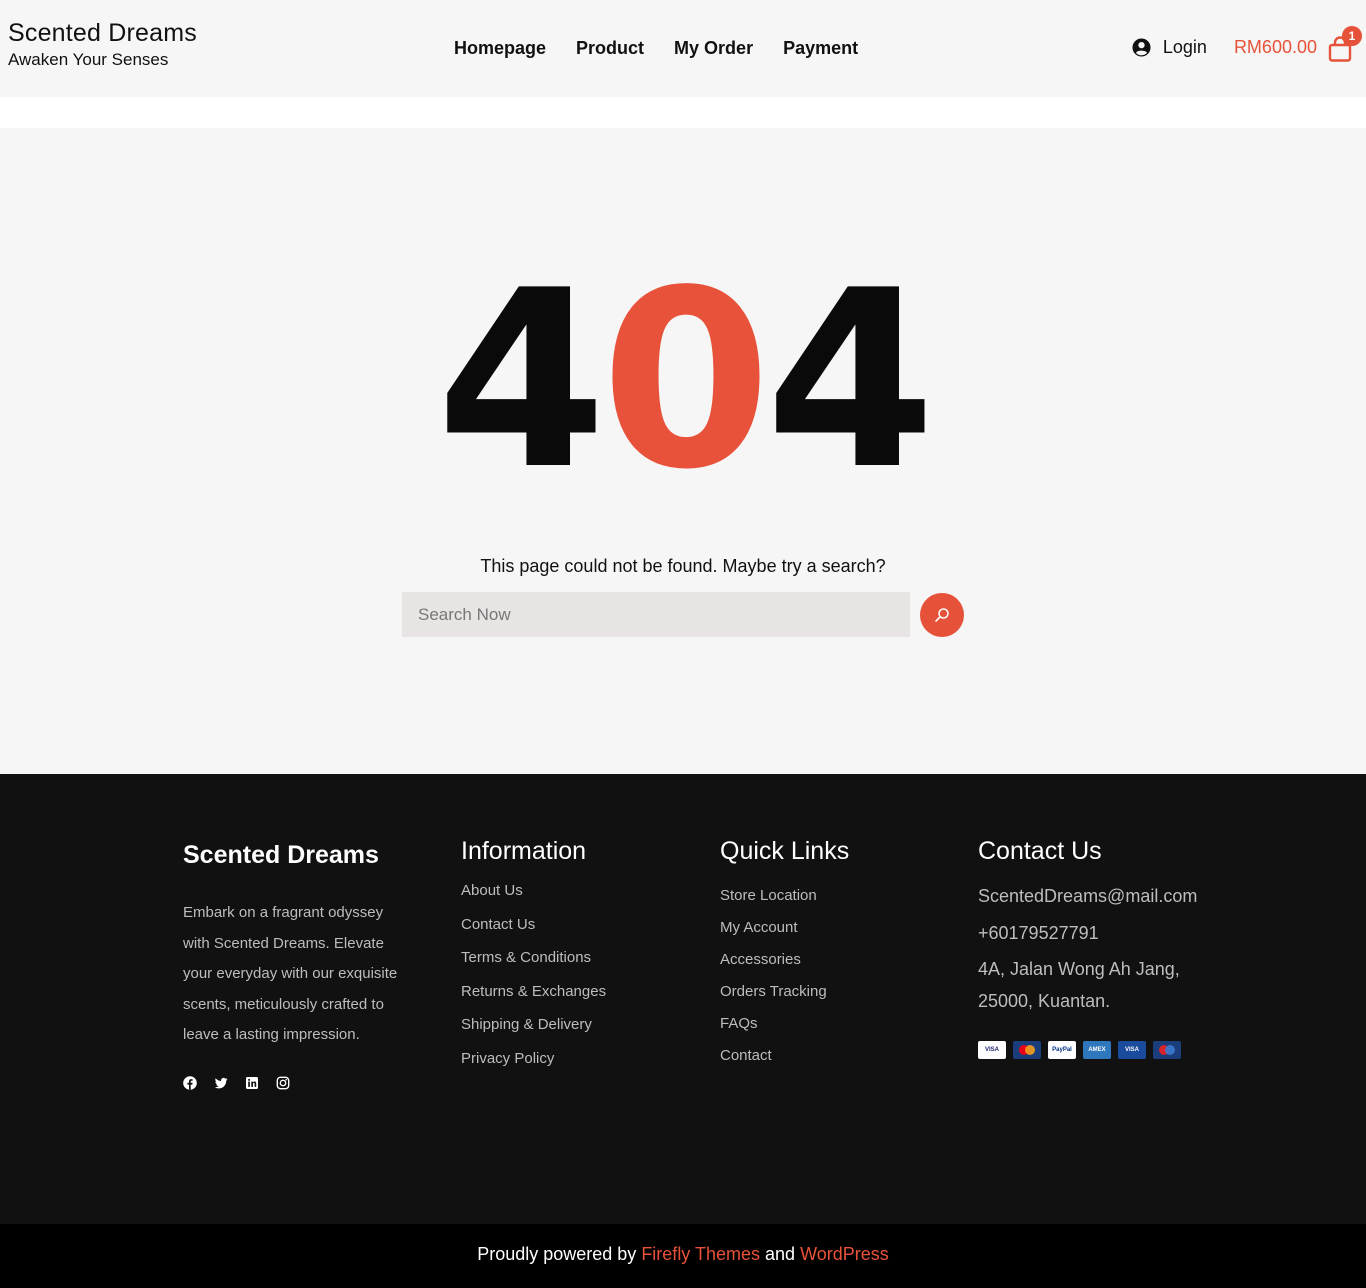 This screenshot has width=1366, height=1288. What do you see at coordinates (1040, 851) in the screenshot?
I see `footer-contact-title: Contact Us` at bounding box center [1040, 851].